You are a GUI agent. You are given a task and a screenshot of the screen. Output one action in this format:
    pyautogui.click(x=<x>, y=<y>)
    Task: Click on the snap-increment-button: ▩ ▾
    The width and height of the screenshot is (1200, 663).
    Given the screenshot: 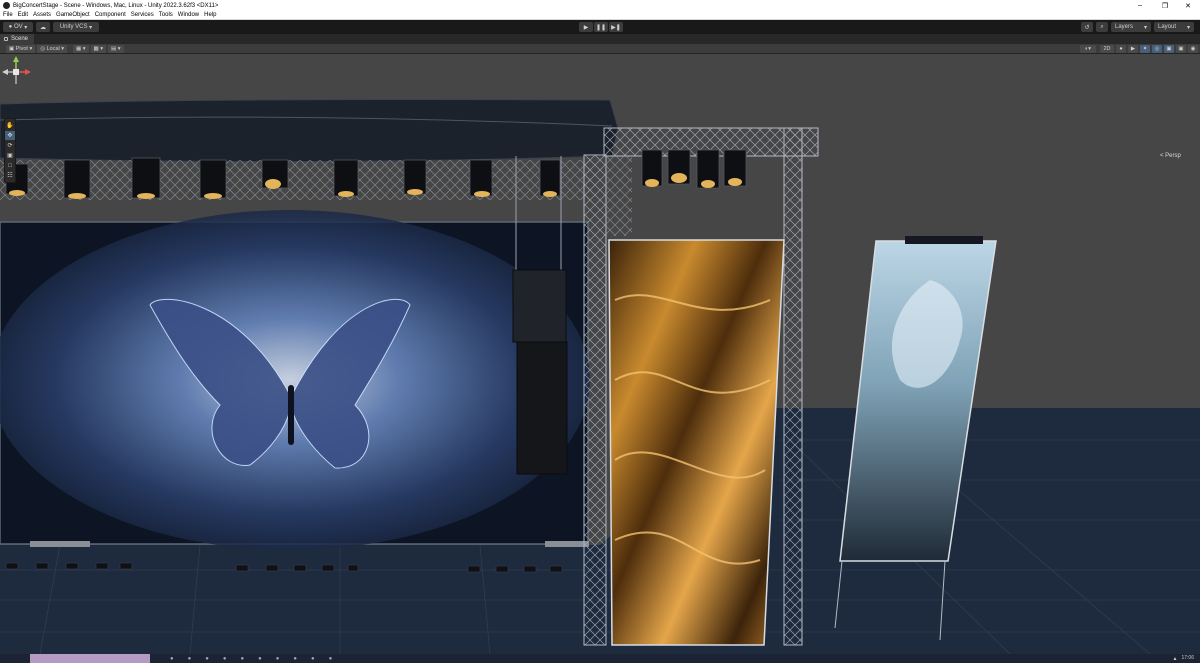 What is the action you would take?
    pyautogui.click(x=98, y=48)
    